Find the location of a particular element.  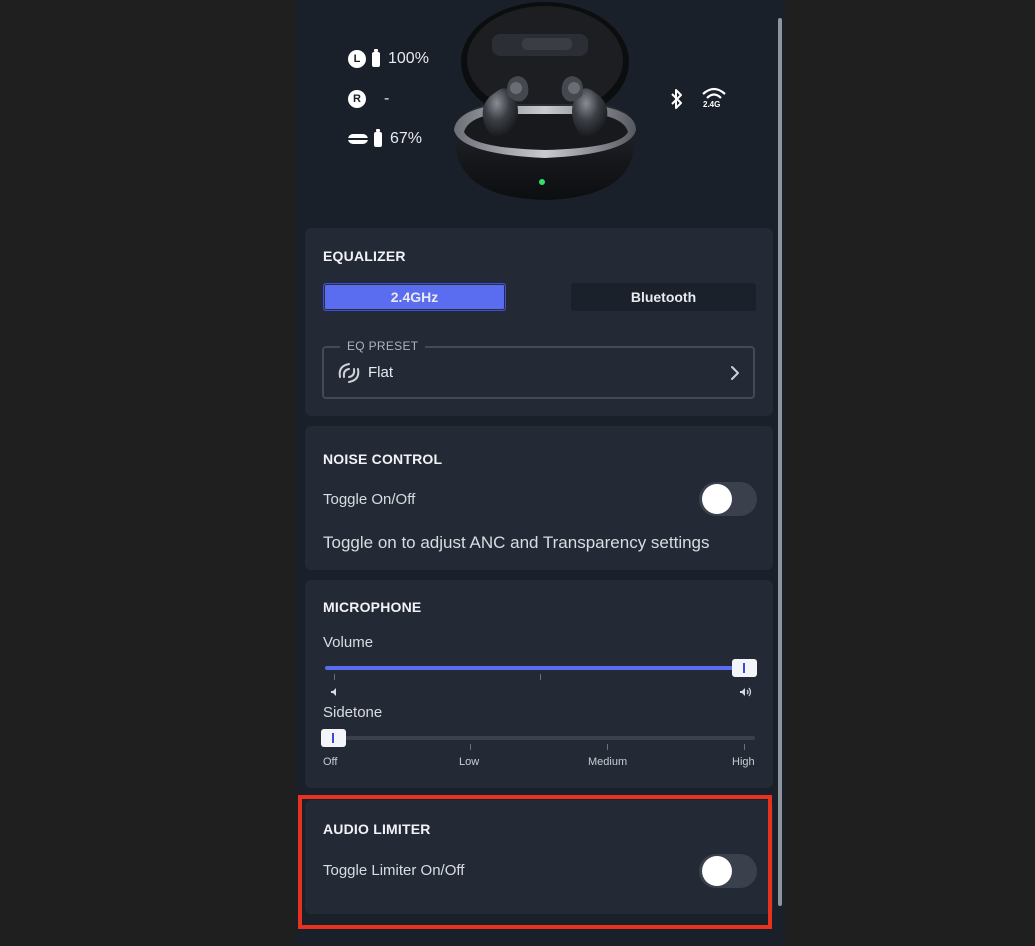

connection-icons: 2.4G is located at coordinates (698, 99).